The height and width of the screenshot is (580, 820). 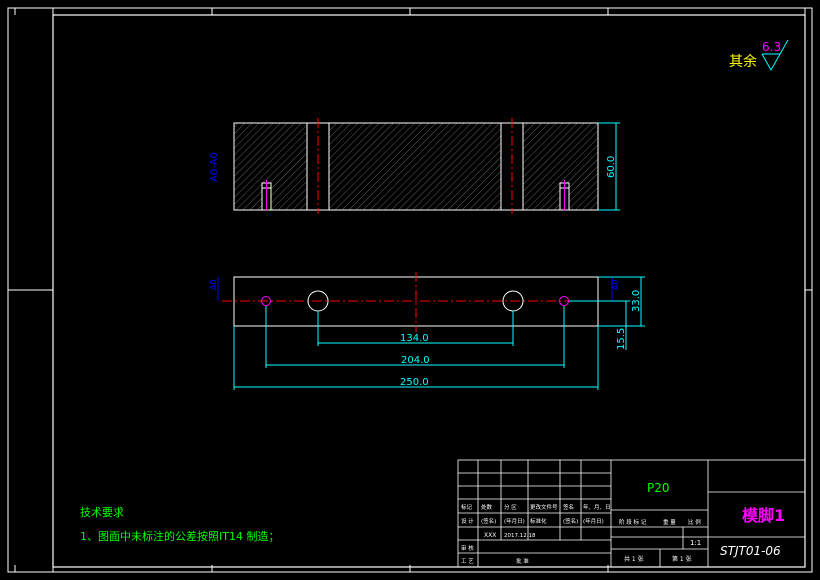 I want to click on process-label: 工 艺, so click(x=467, y=561).